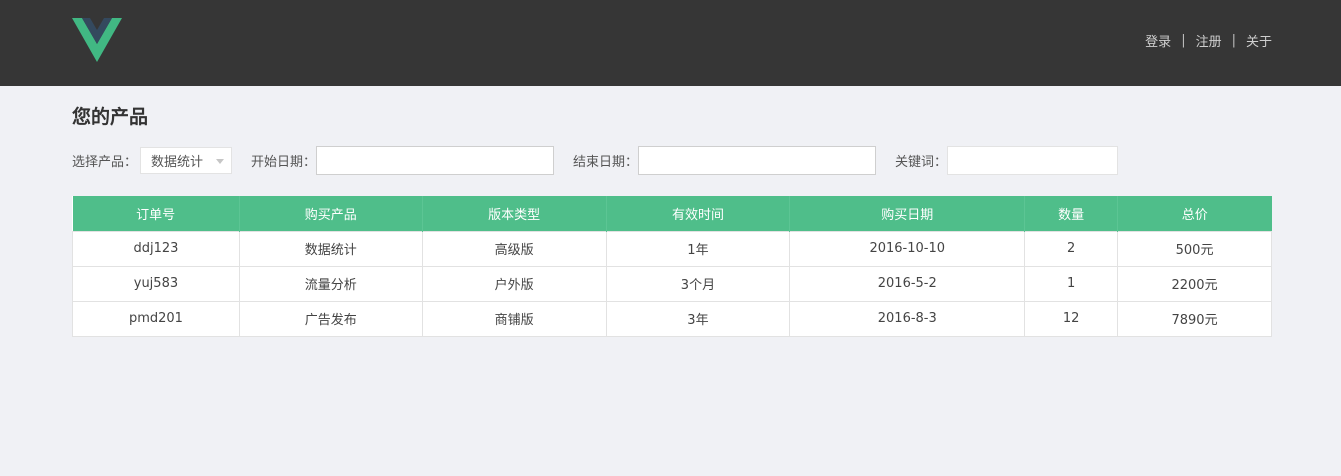 This screenshot has width=1341, height=476. Describe the element at coordinates (1071, 248) in the screenshot. I see `cell-quantity: 2` at that location.